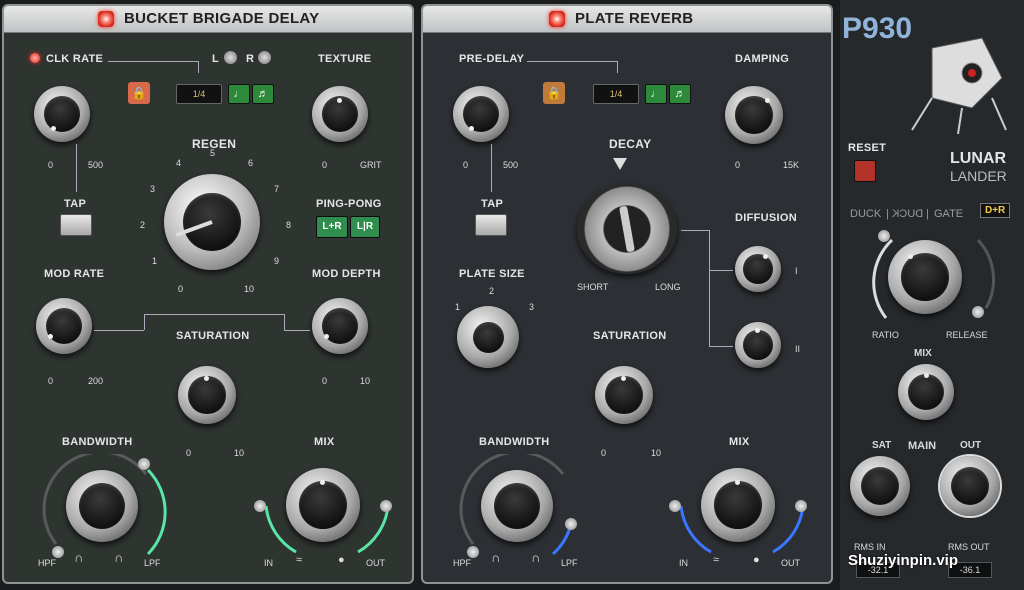  I want to click on plate-size-3: 3, so click(532, 307).